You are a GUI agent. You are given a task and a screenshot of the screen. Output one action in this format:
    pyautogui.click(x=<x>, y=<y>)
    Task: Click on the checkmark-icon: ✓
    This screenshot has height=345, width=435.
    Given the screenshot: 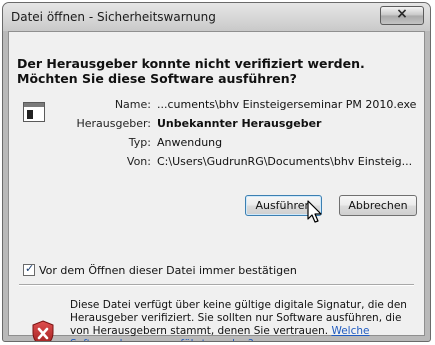 What is the action you would take?
    pyautogui.click(x=30, y=268)
    